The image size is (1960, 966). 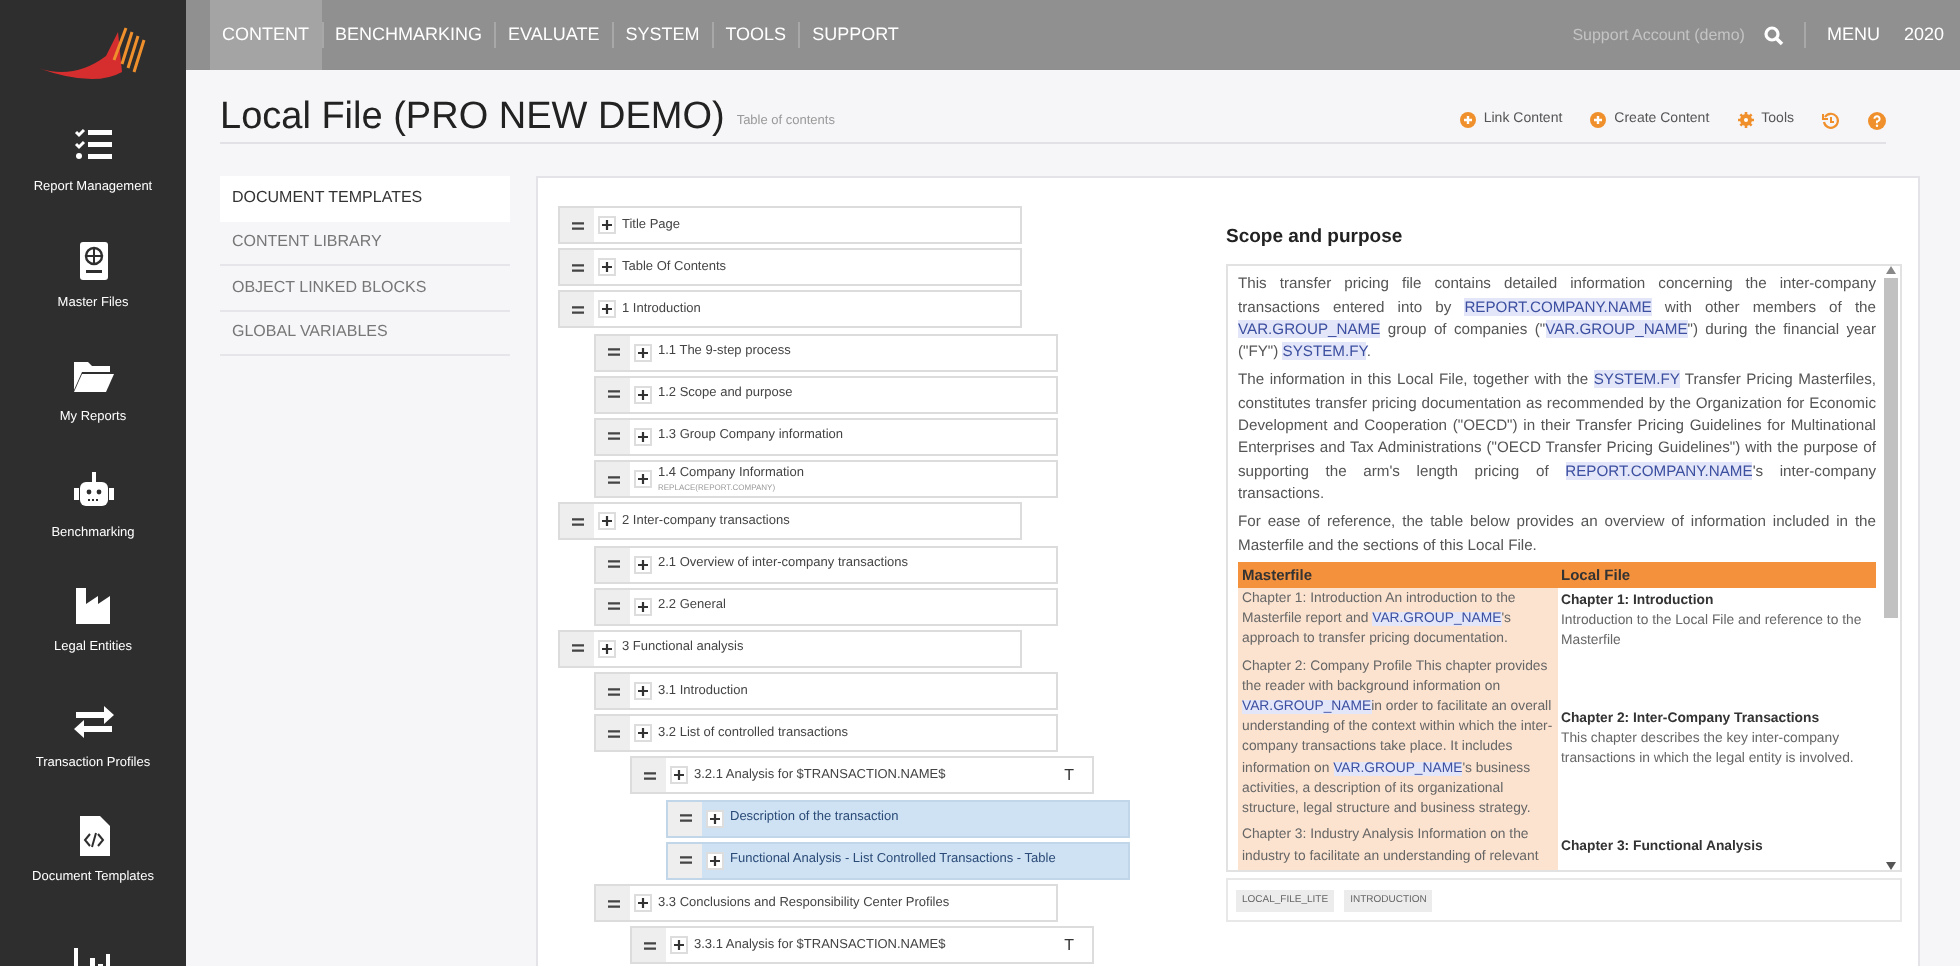 What do you see at coordinates (1745, 119) in the screenshot?
I see `gear-icon` at bounding box center [1745, 119].